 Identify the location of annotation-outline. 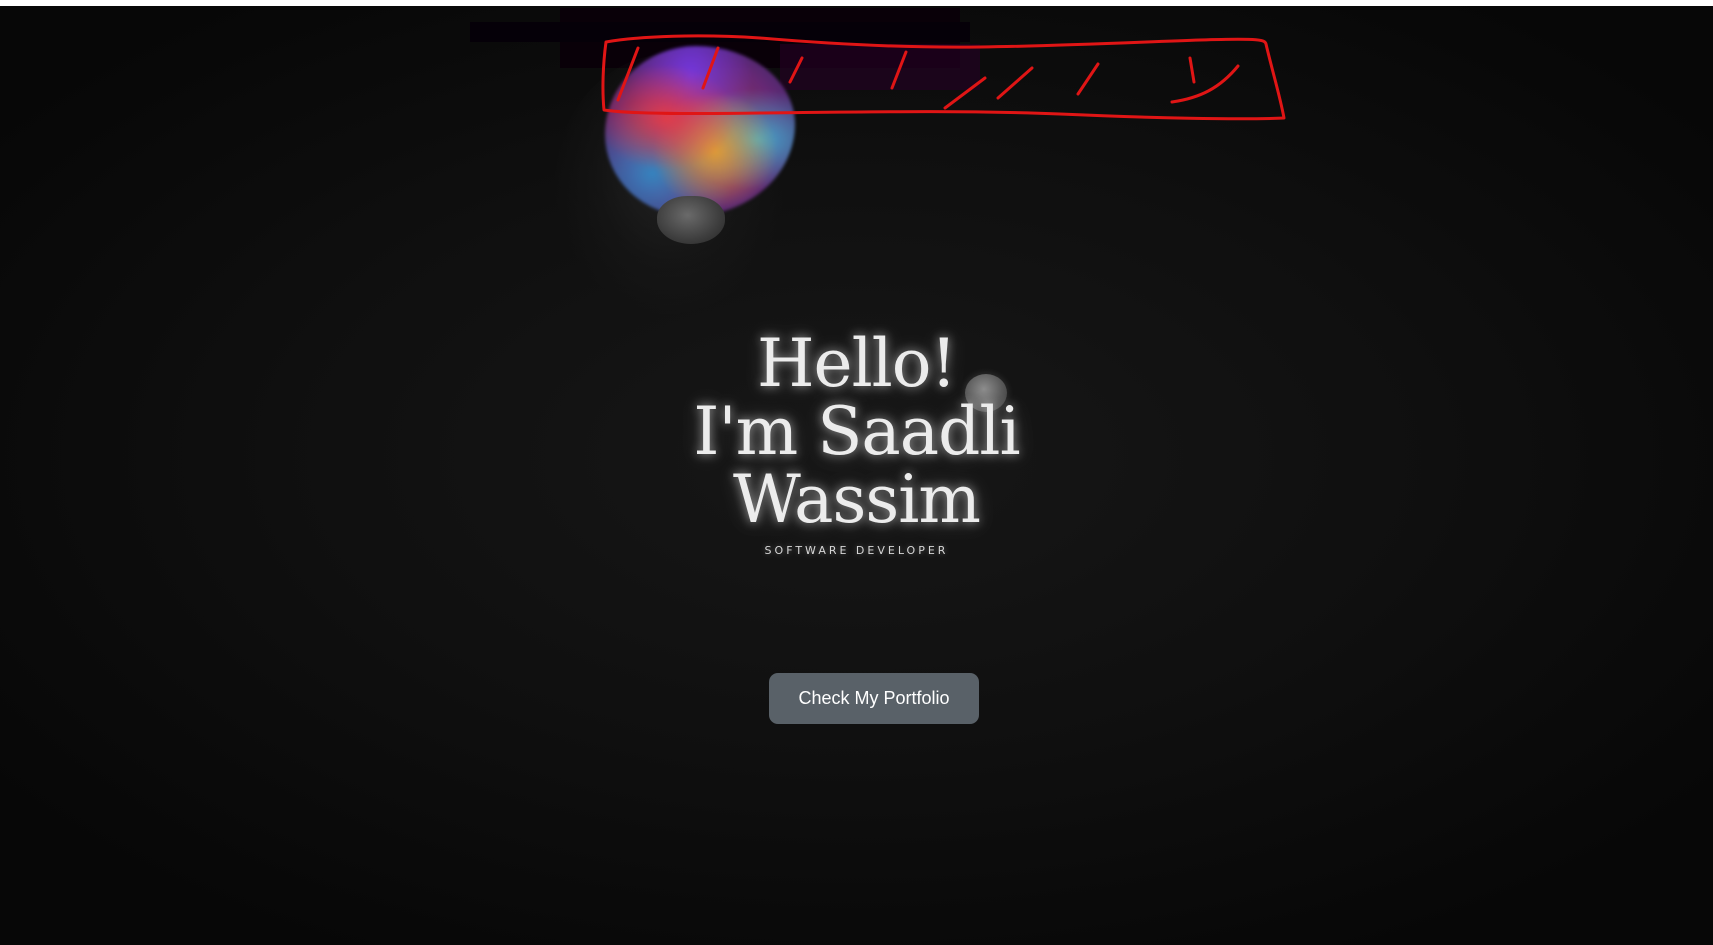
(943, 77).